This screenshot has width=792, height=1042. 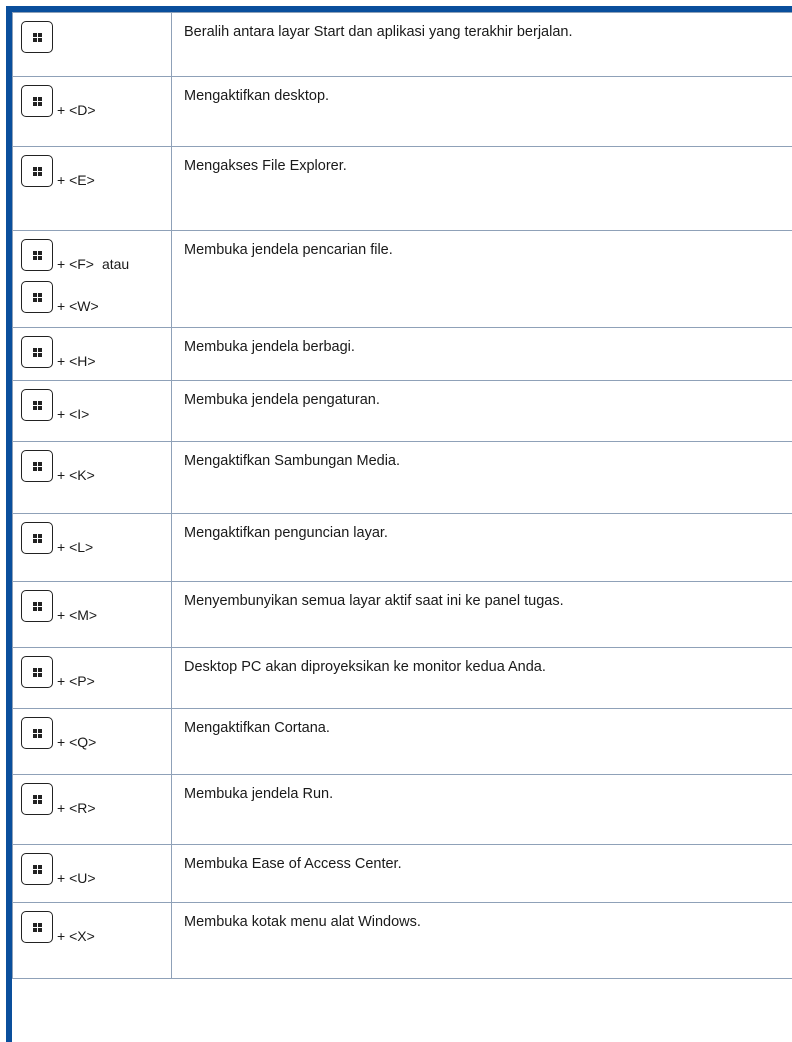 What do you see at coordinates (78, 306) in the screenshot?
I see `key-combo-label: + <W>` at bounding box center [78, 306].